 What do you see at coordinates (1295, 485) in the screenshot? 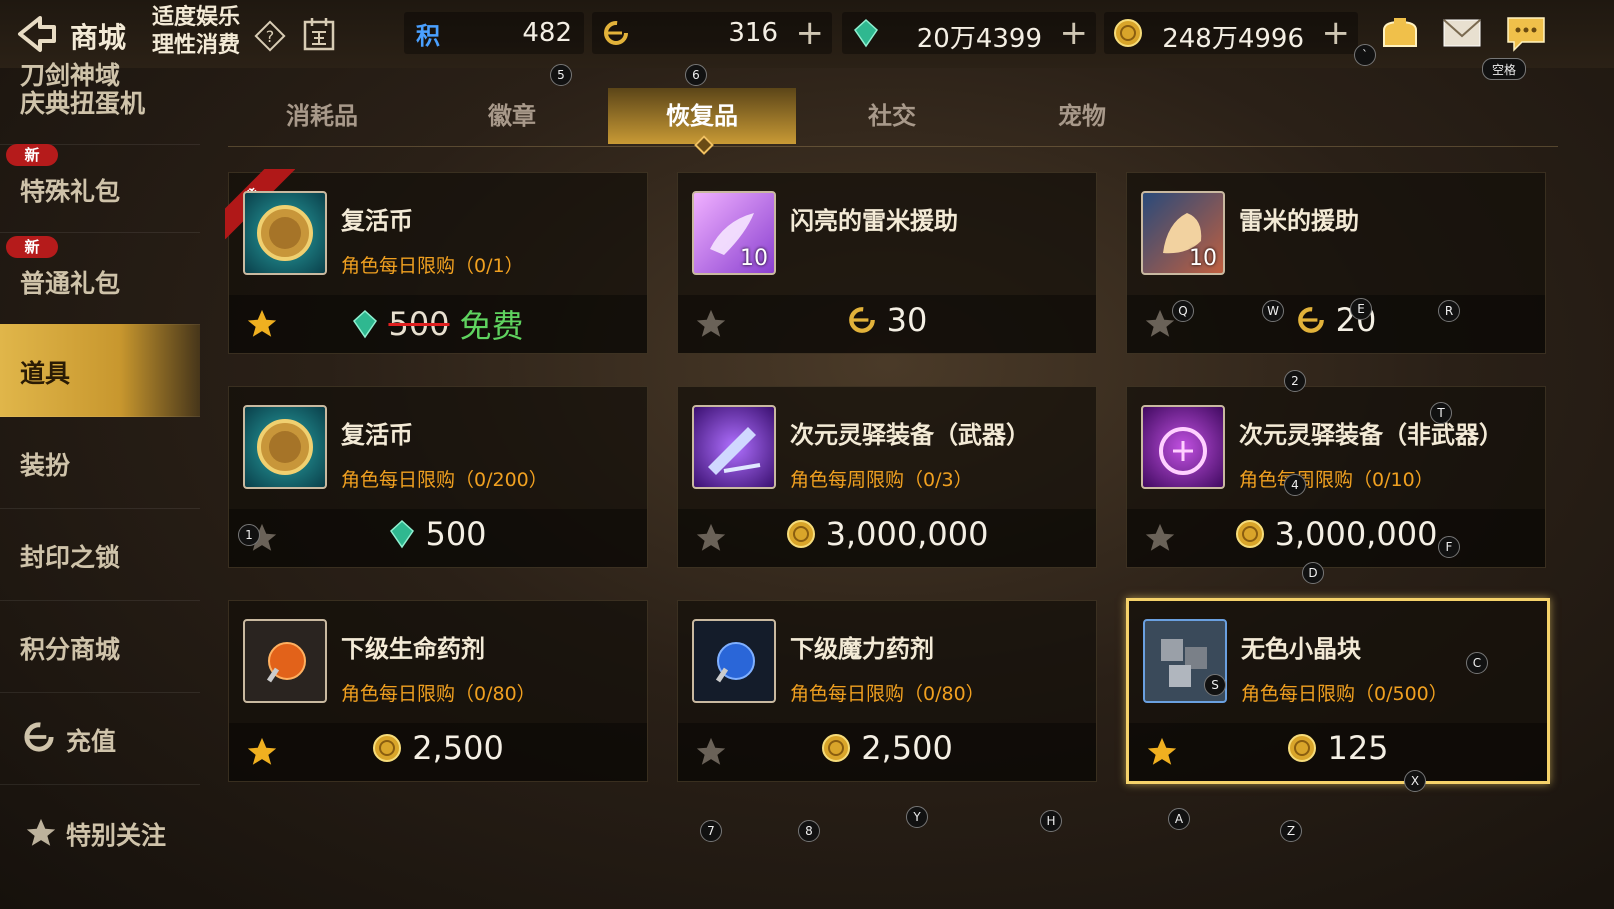
I see `key-hint: 4` at bounding box center [1295, 485].